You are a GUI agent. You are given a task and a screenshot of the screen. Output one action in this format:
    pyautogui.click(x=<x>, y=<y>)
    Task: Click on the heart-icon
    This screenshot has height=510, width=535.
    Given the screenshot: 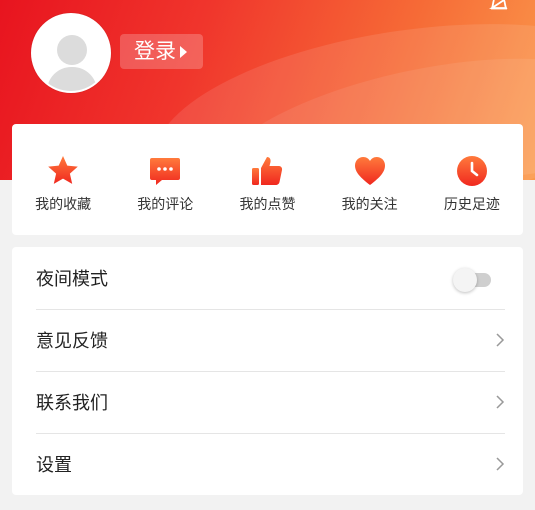 What is the action you would take?
    pyautogui.click(x=369, y=170)
    